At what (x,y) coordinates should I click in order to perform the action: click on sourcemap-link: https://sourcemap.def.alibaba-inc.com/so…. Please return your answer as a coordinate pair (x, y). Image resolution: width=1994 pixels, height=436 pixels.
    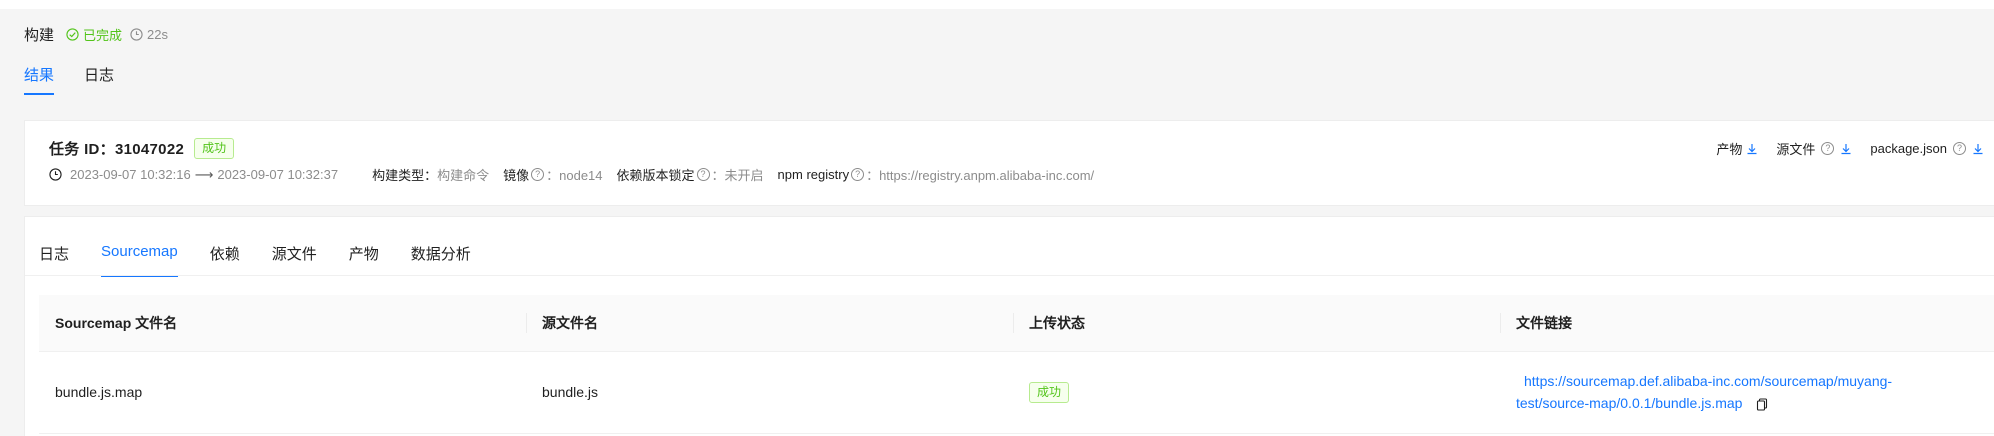
    Looking at the image, I should click on (1704, 392).